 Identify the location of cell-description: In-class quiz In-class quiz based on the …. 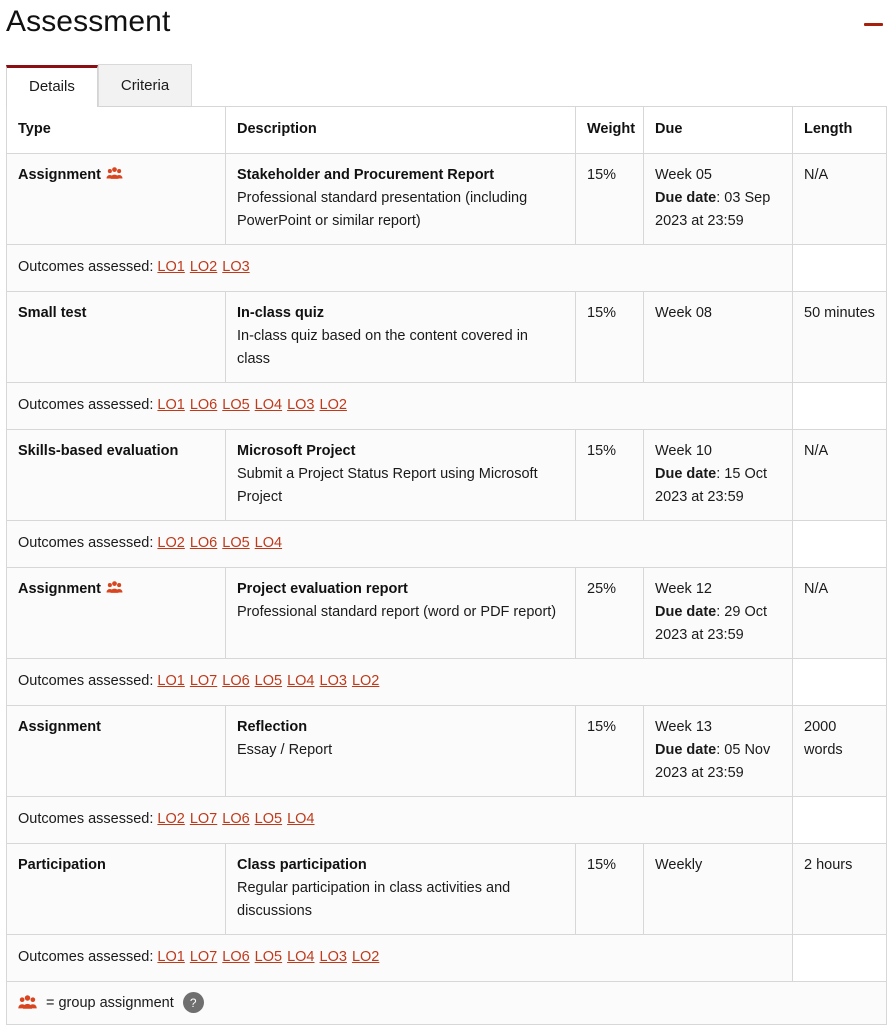
(400, 337).